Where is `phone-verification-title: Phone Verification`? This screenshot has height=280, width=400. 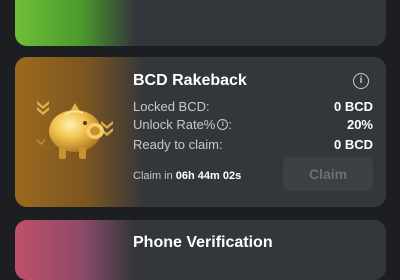 phone-verification-title: Phone Verification is located at coordinates (203, 242).